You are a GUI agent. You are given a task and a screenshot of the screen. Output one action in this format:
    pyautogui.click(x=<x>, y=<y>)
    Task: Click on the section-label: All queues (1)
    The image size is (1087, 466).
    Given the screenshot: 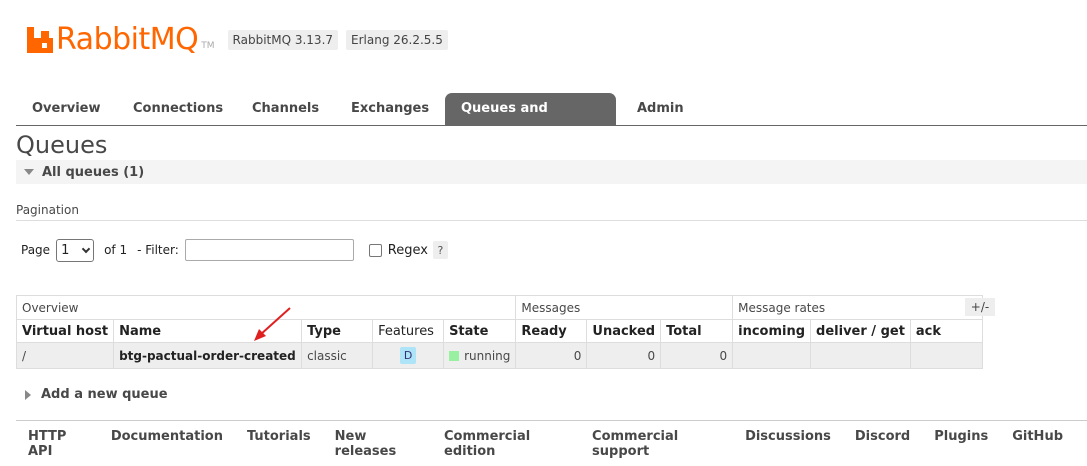 What is the action you would take?
    pyautogui.click(x=93, y=172)
    